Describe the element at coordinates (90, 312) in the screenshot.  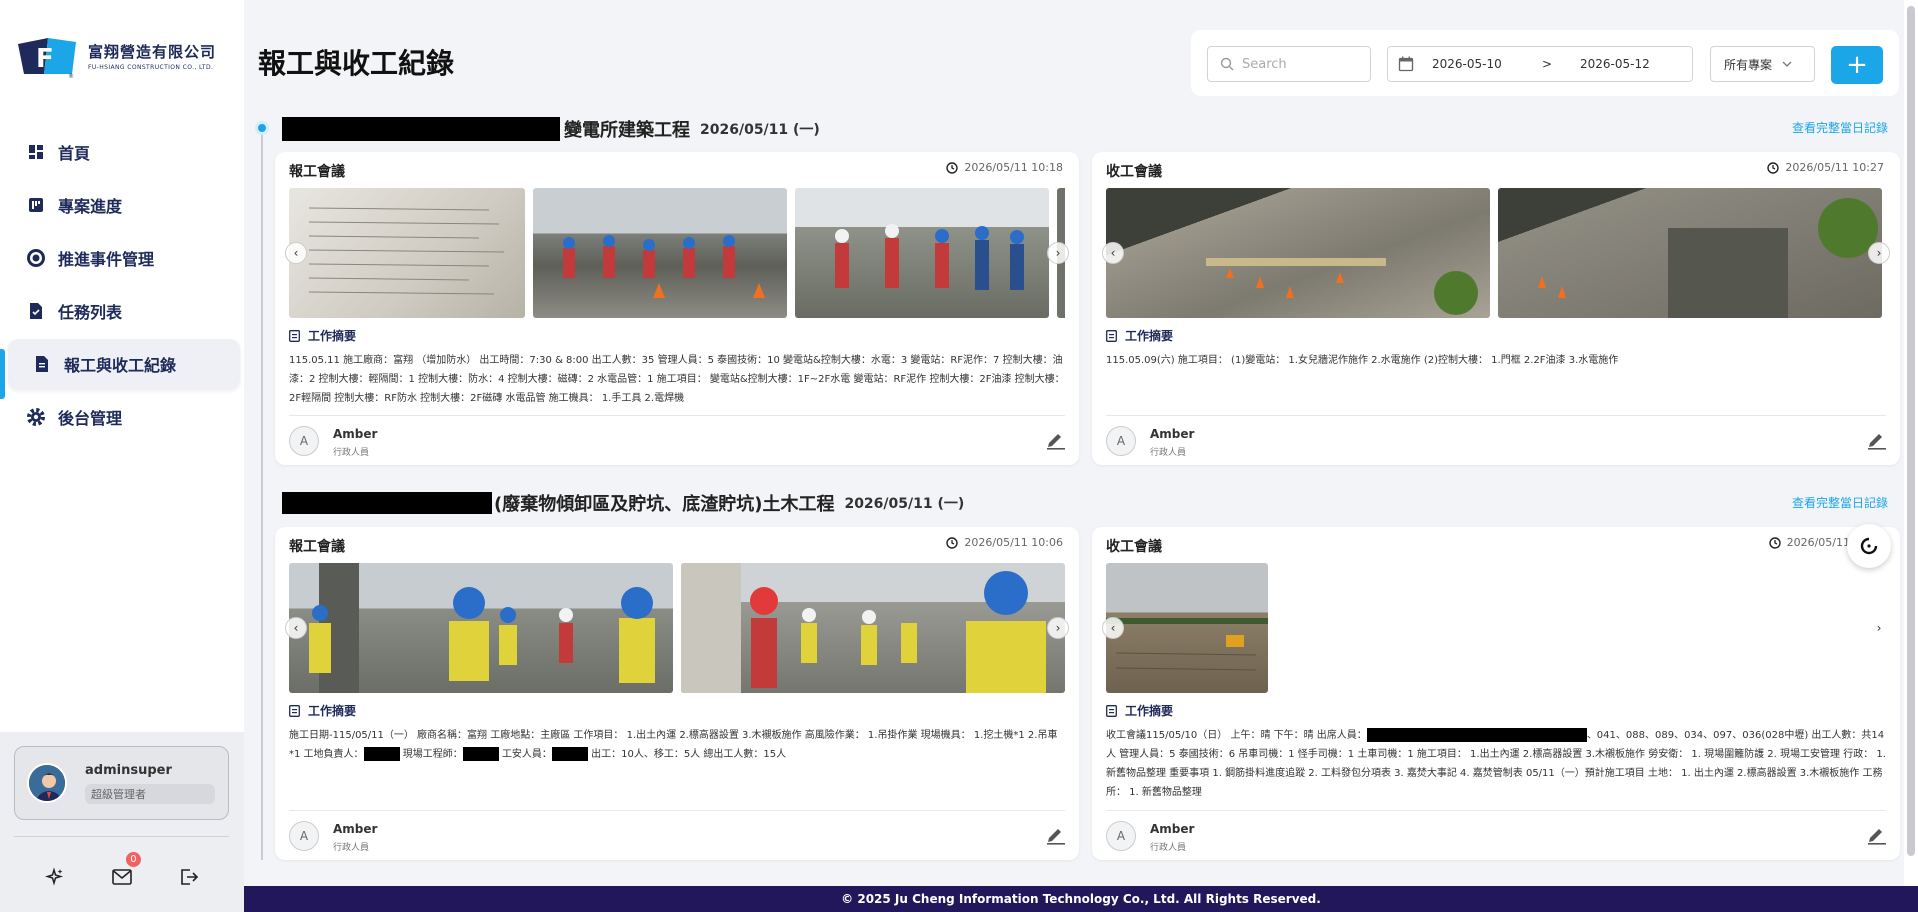
I see `sidebar-item-label: 任務列表` at that location.